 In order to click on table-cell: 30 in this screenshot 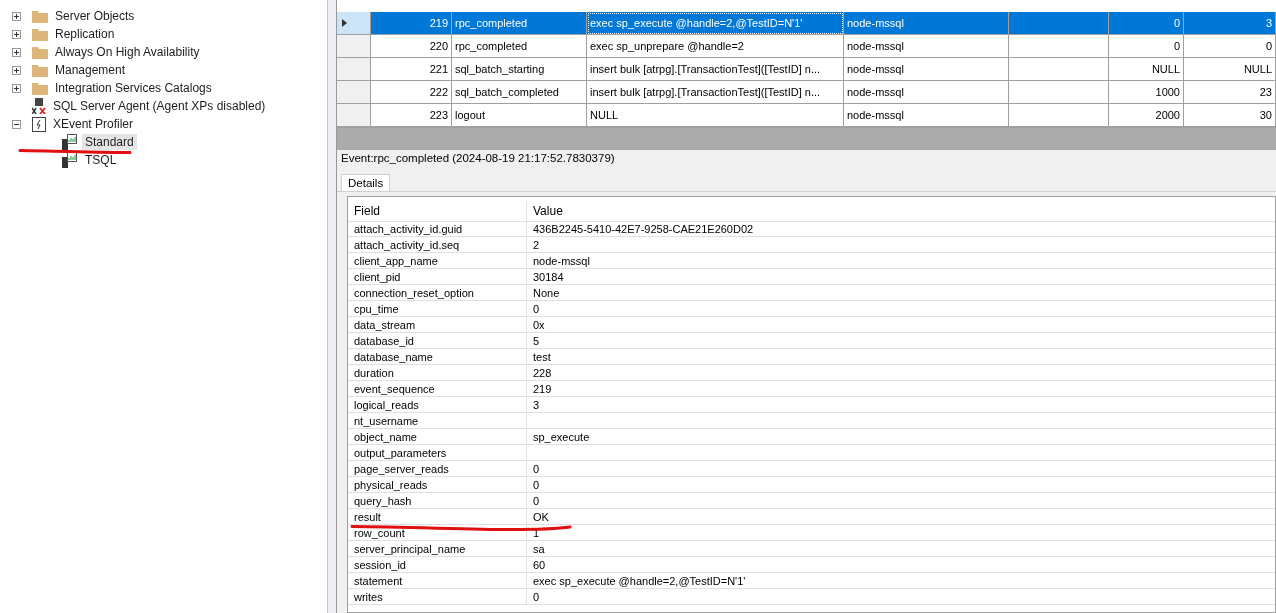, I will do `click(1230, 115)`.